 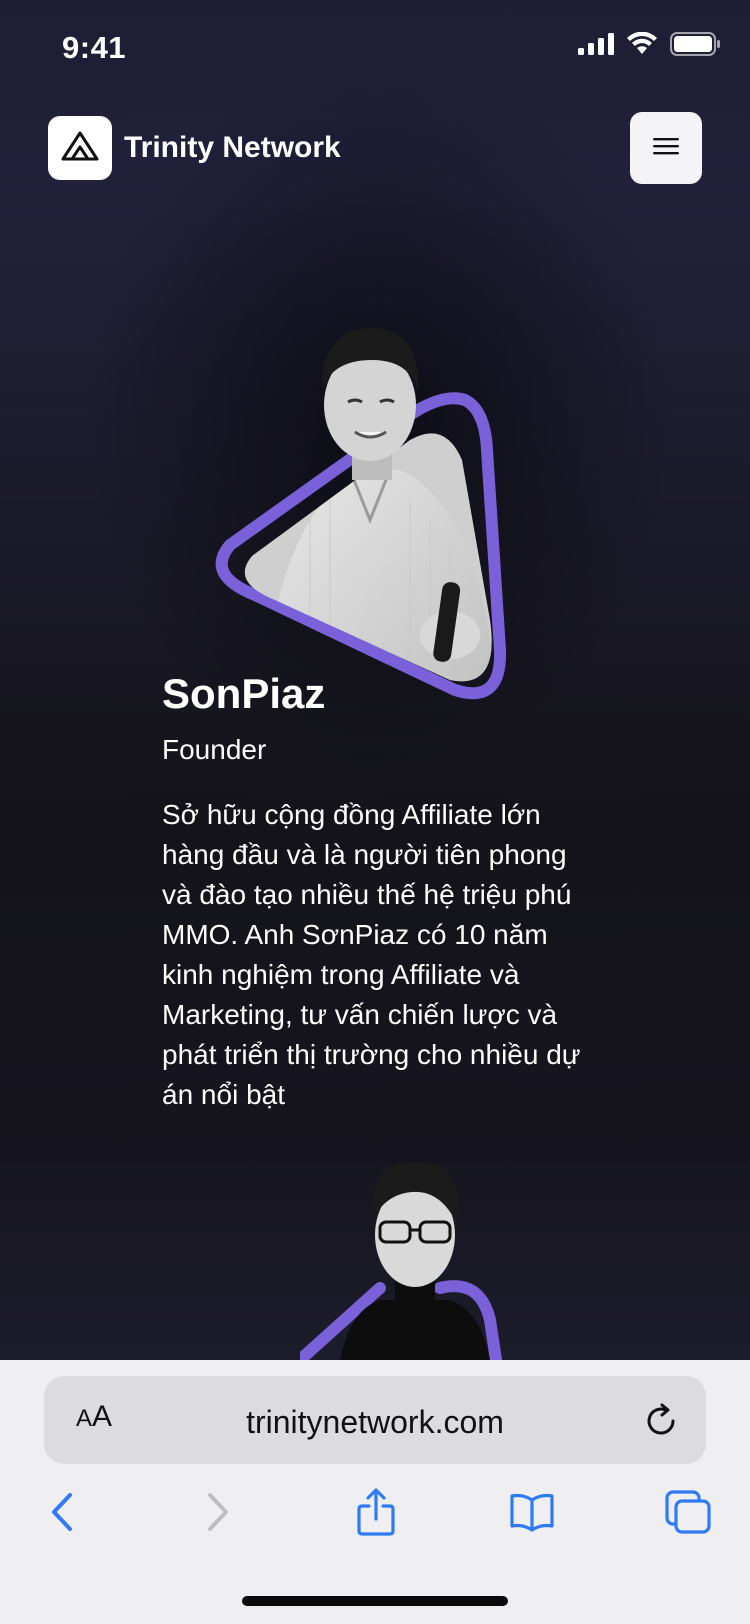 I want to click on reload-button, so click(x=661, y=1421).